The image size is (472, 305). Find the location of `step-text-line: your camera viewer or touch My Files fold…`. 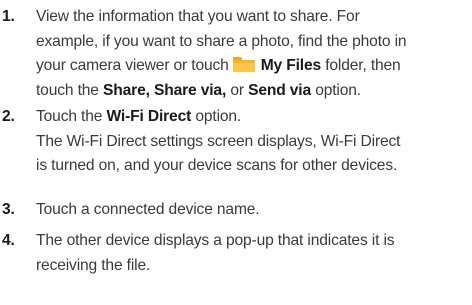

step-text-line: your camera viewer or touch My Files fold… is located at coordinates (221, 66).